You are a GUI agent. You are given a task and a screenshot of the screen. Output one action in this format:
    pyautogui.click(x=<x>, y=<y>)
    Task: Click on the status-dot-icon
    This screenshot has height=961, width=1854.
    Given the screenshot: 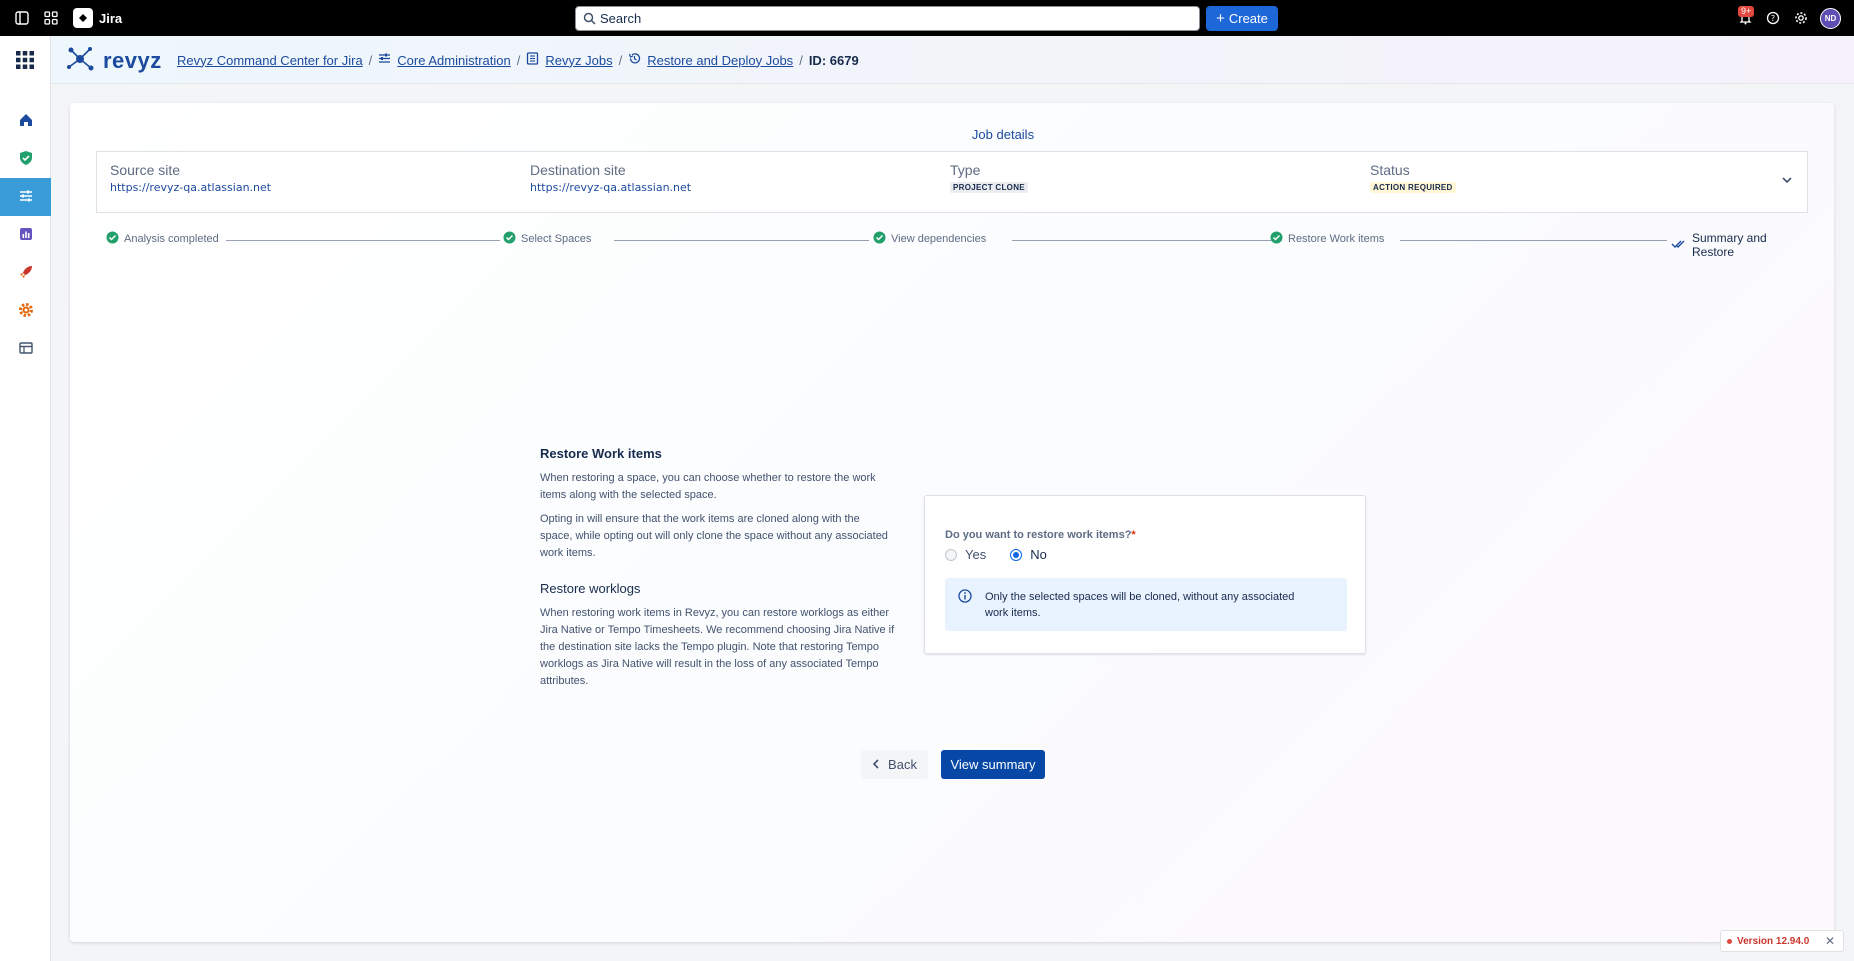 What is the action you would take?
    pyautogui.click(x=1729, y=941)
    